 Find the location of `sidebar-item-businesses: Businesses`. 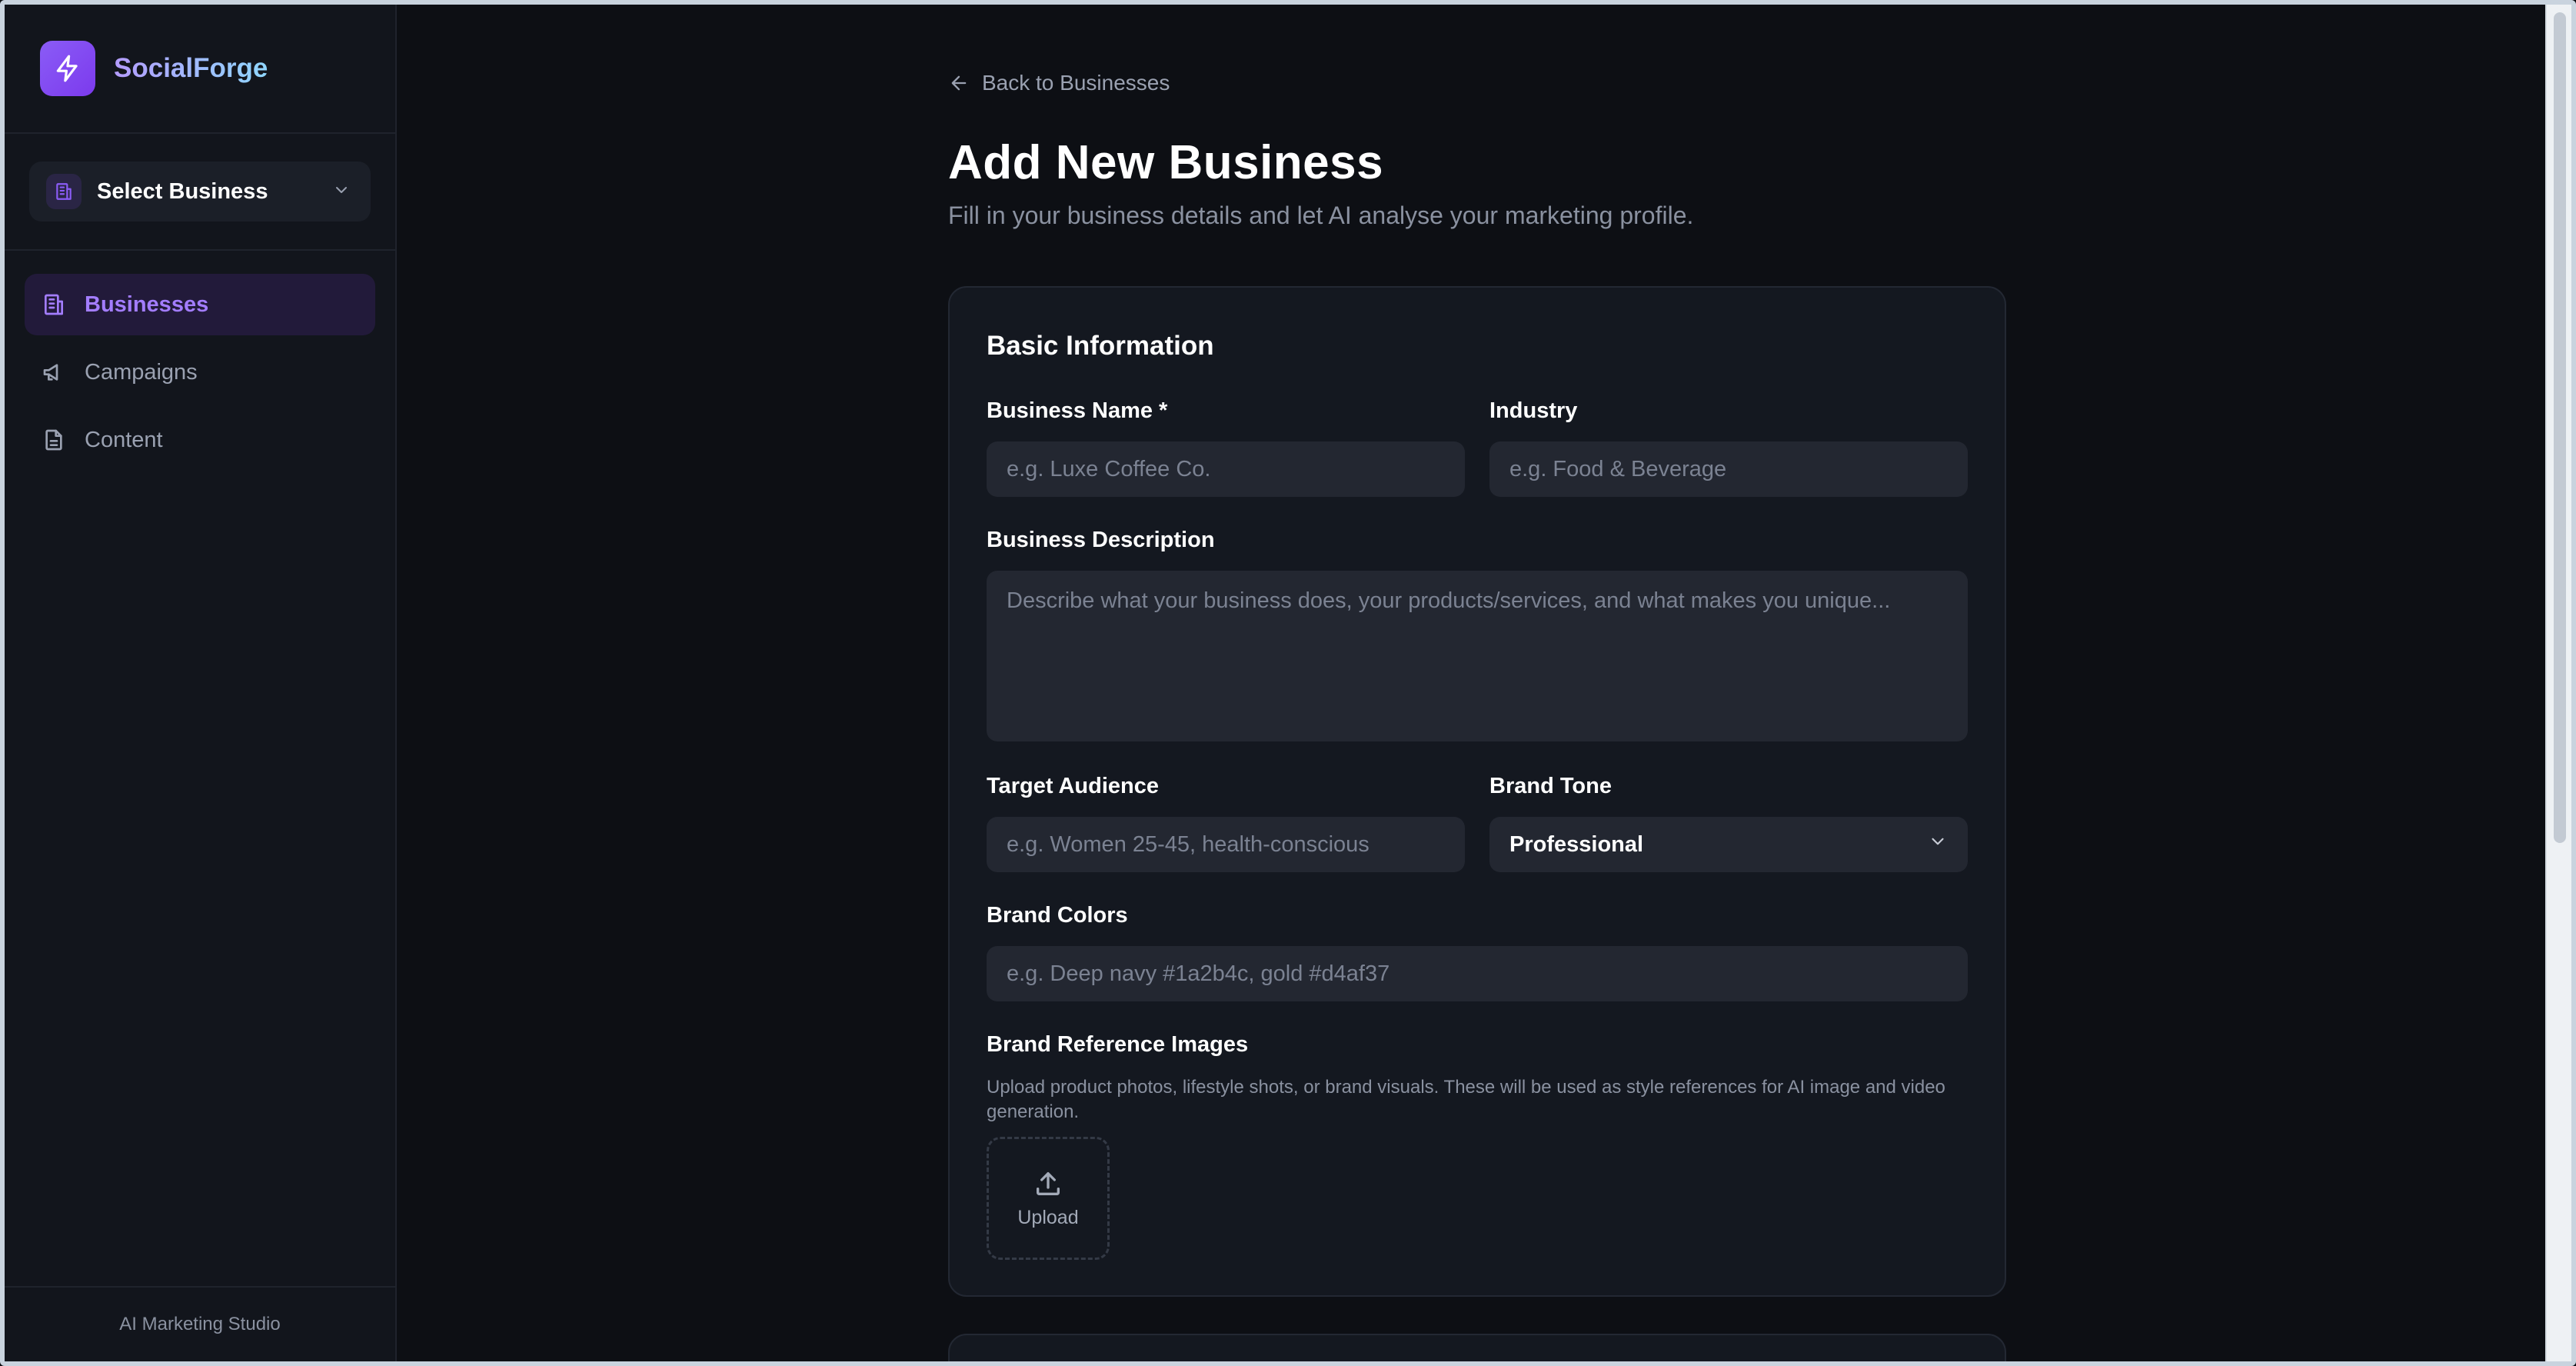

sidebar-item-businesses: Businesses is located at coordinates (200, 304).